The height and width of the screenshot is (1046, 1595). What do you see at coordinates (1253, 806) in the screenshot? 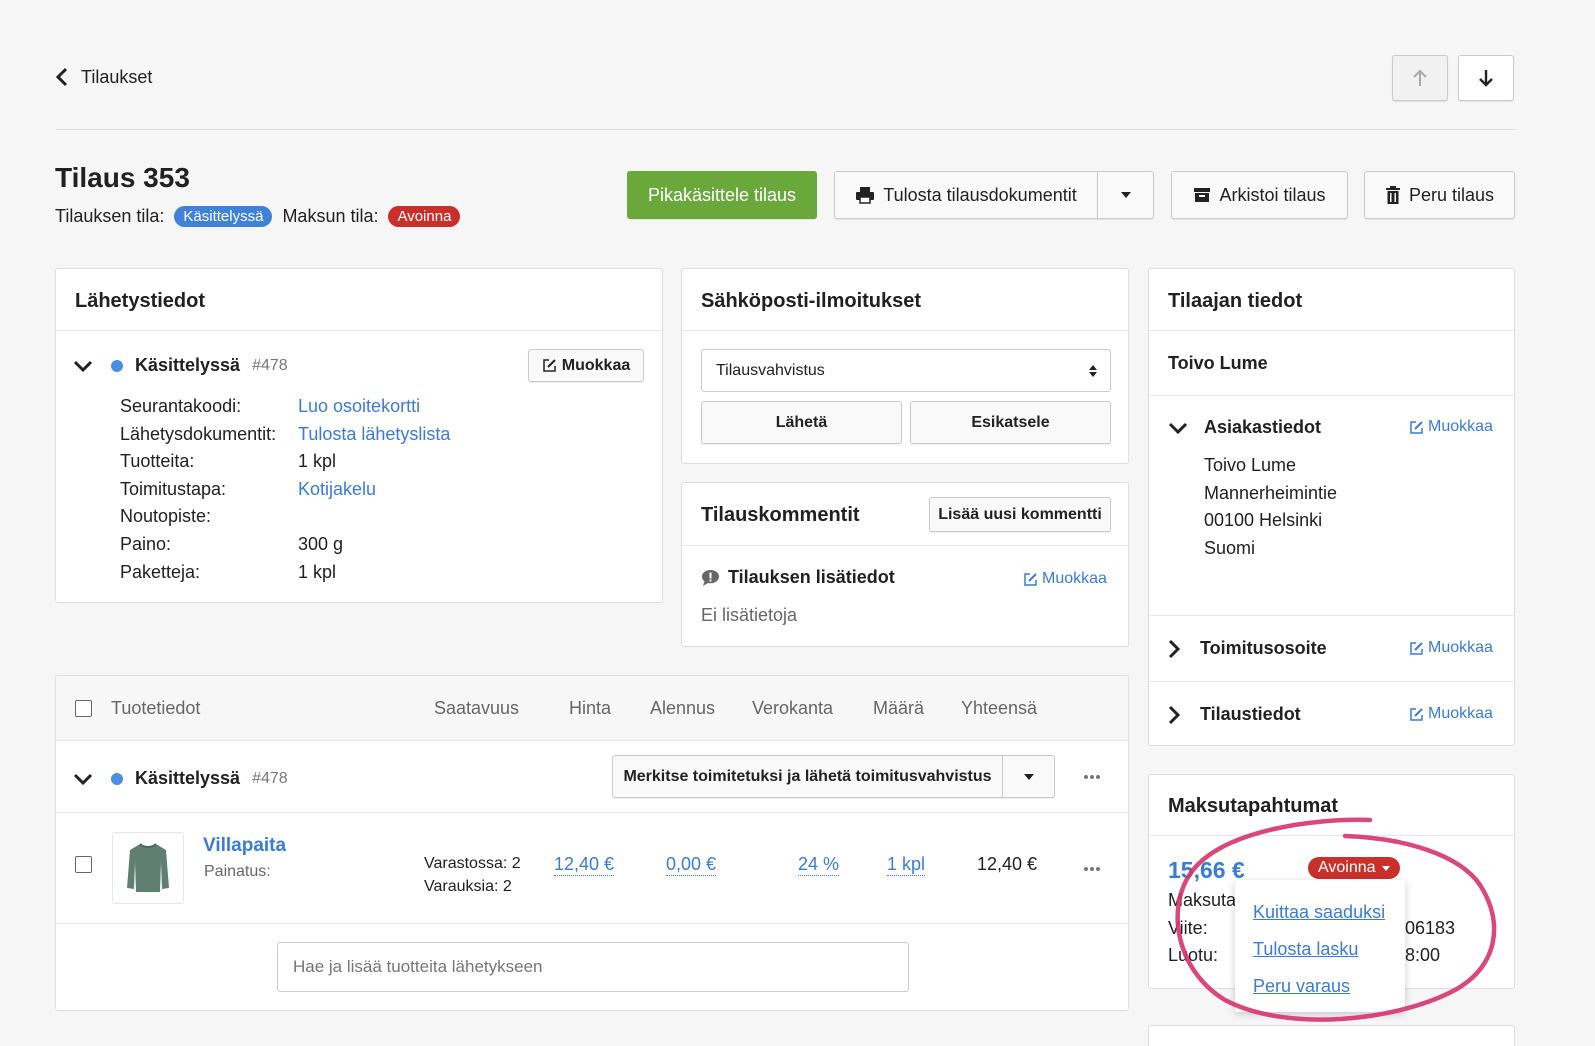
I see `payments-card-title: Maksutapahtumat` at bounding box center [1253, 806].